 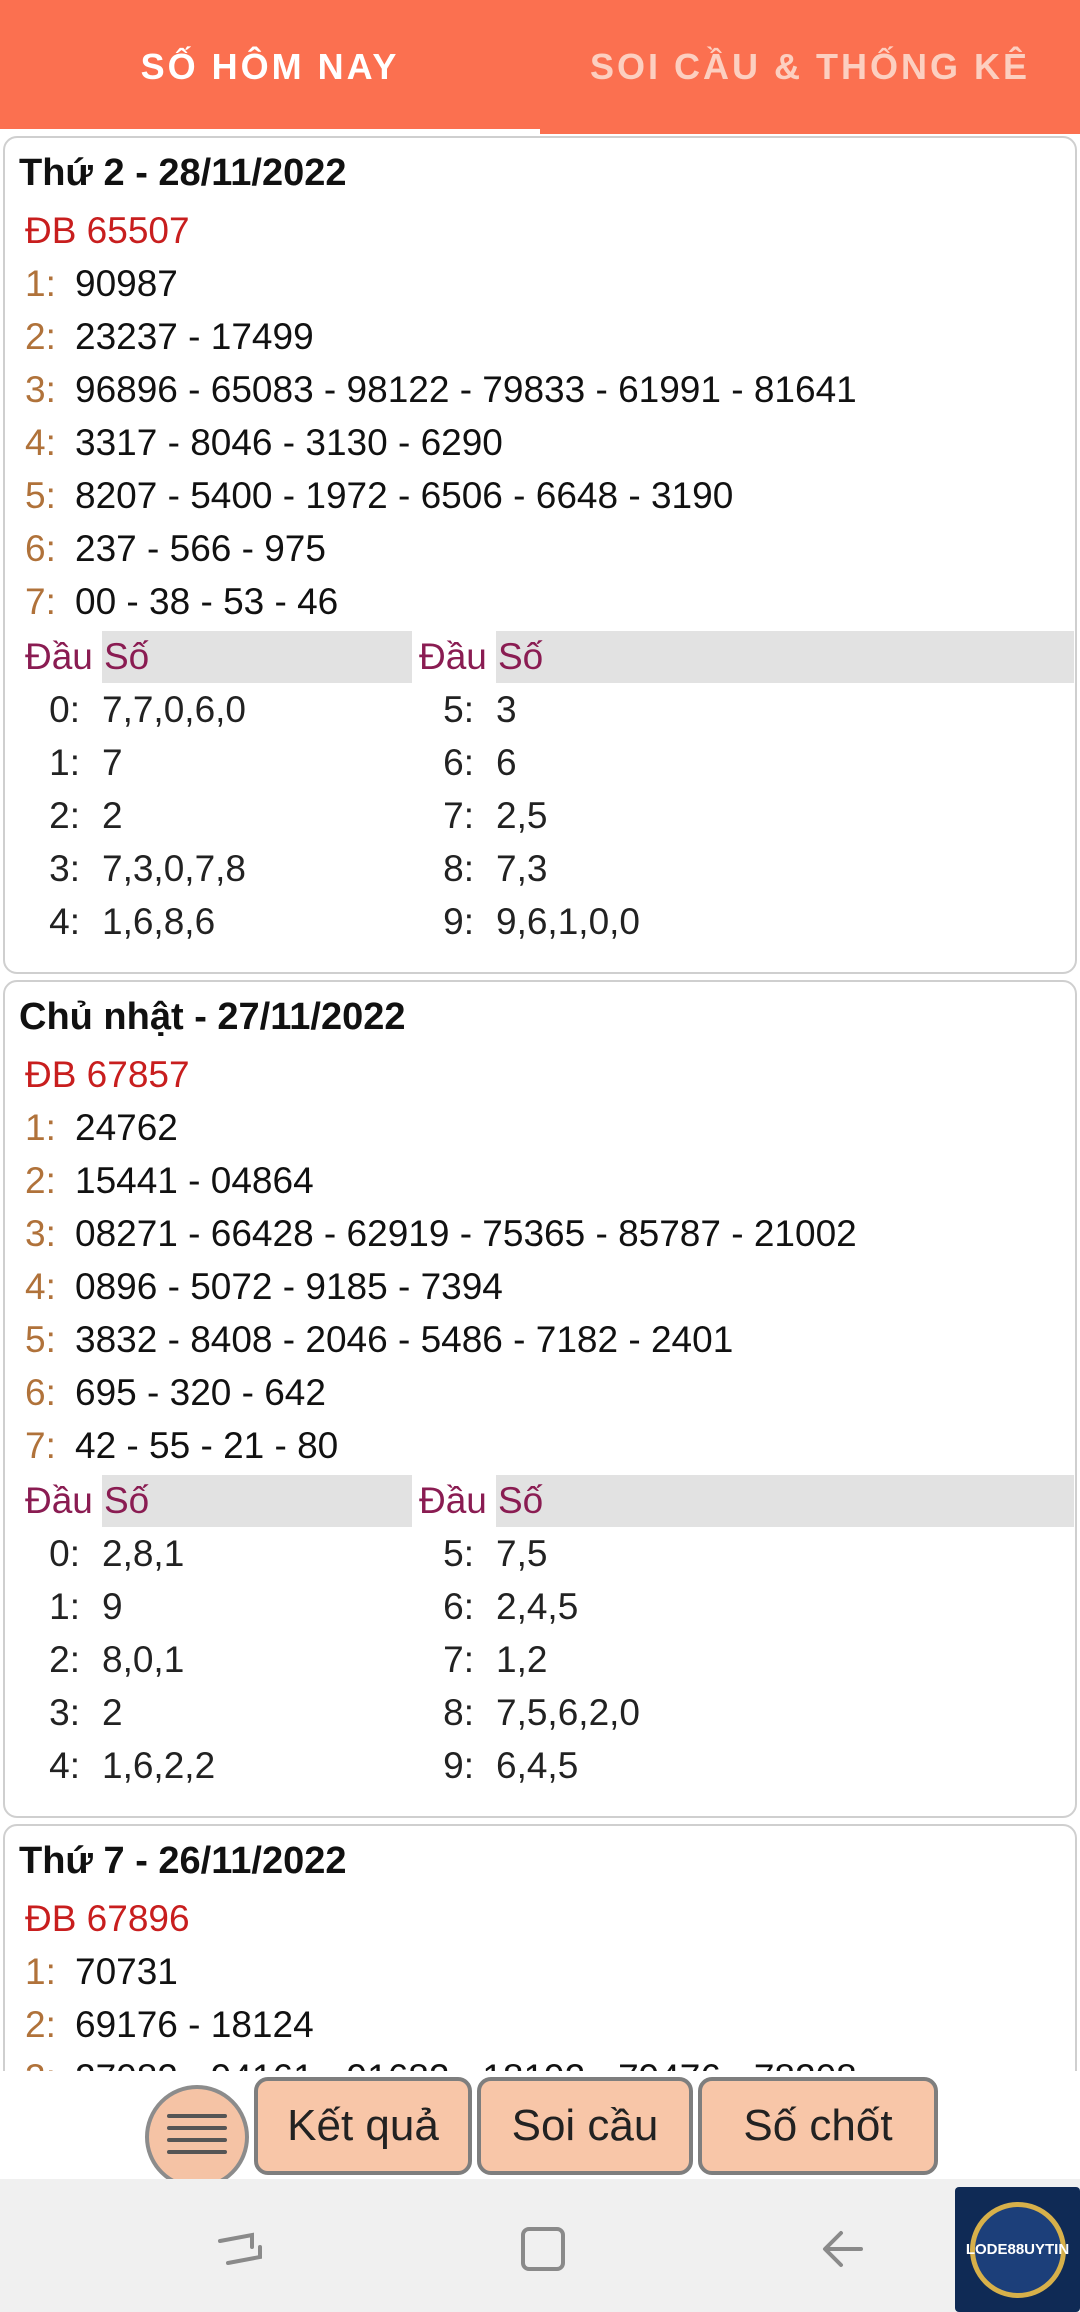 I want to click on dau-values: 7, so click(x=112, y=762).